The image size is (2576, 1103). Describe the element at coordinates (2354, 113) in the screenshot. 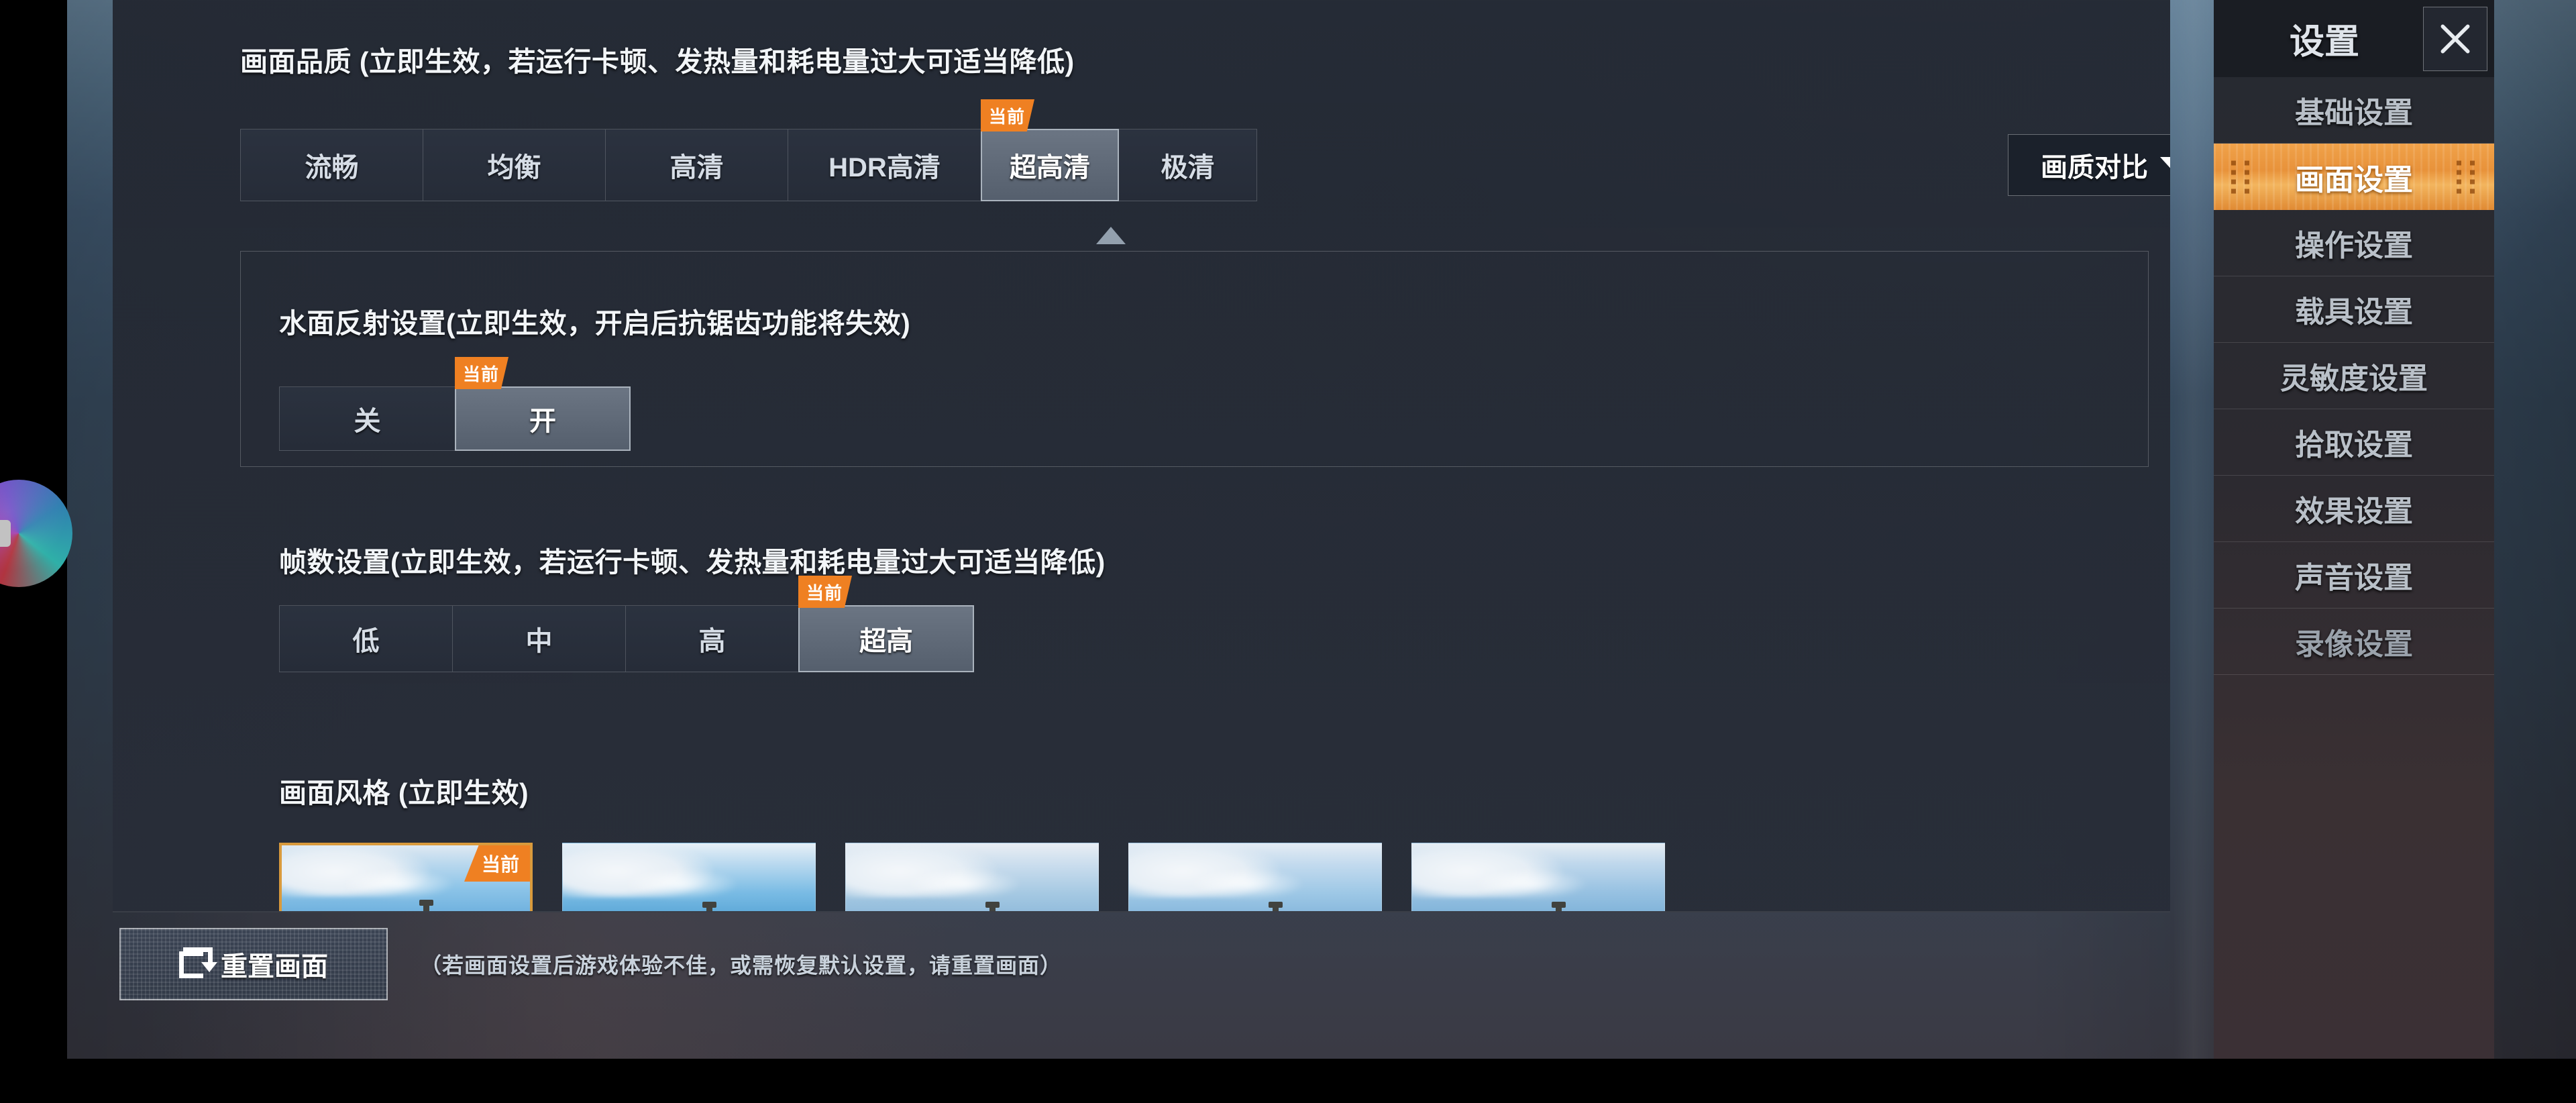

I see `sidebar-item-label: 基础设置` at that location.